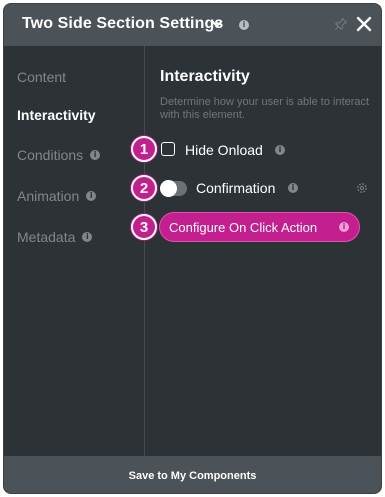 Image resolution: width=385 pixels, height=497 pixels. What do you see at coordinates (224, 150) in the screenshot?
I see `hide-onload-label: Hide Onload` at bounding box center [224, 150].